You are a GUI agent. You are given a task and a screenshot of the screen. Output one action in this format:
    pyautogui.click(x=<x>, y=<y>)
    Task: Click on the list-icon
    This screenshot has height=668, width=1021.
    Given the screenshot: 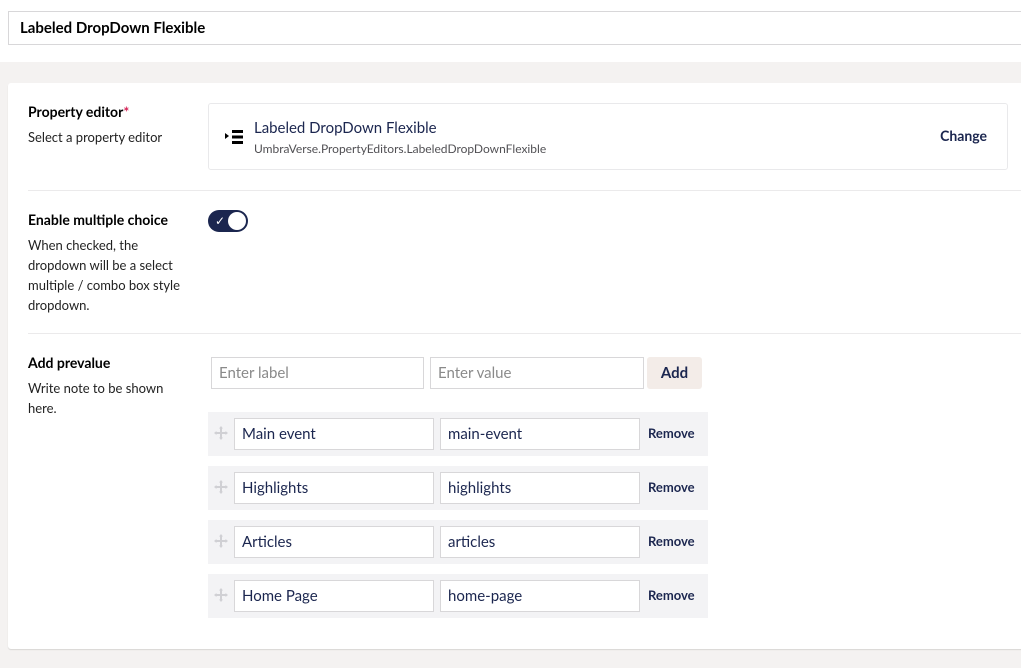 What is the action you would take?
    pyautogui.click(x=234, y=137)
    